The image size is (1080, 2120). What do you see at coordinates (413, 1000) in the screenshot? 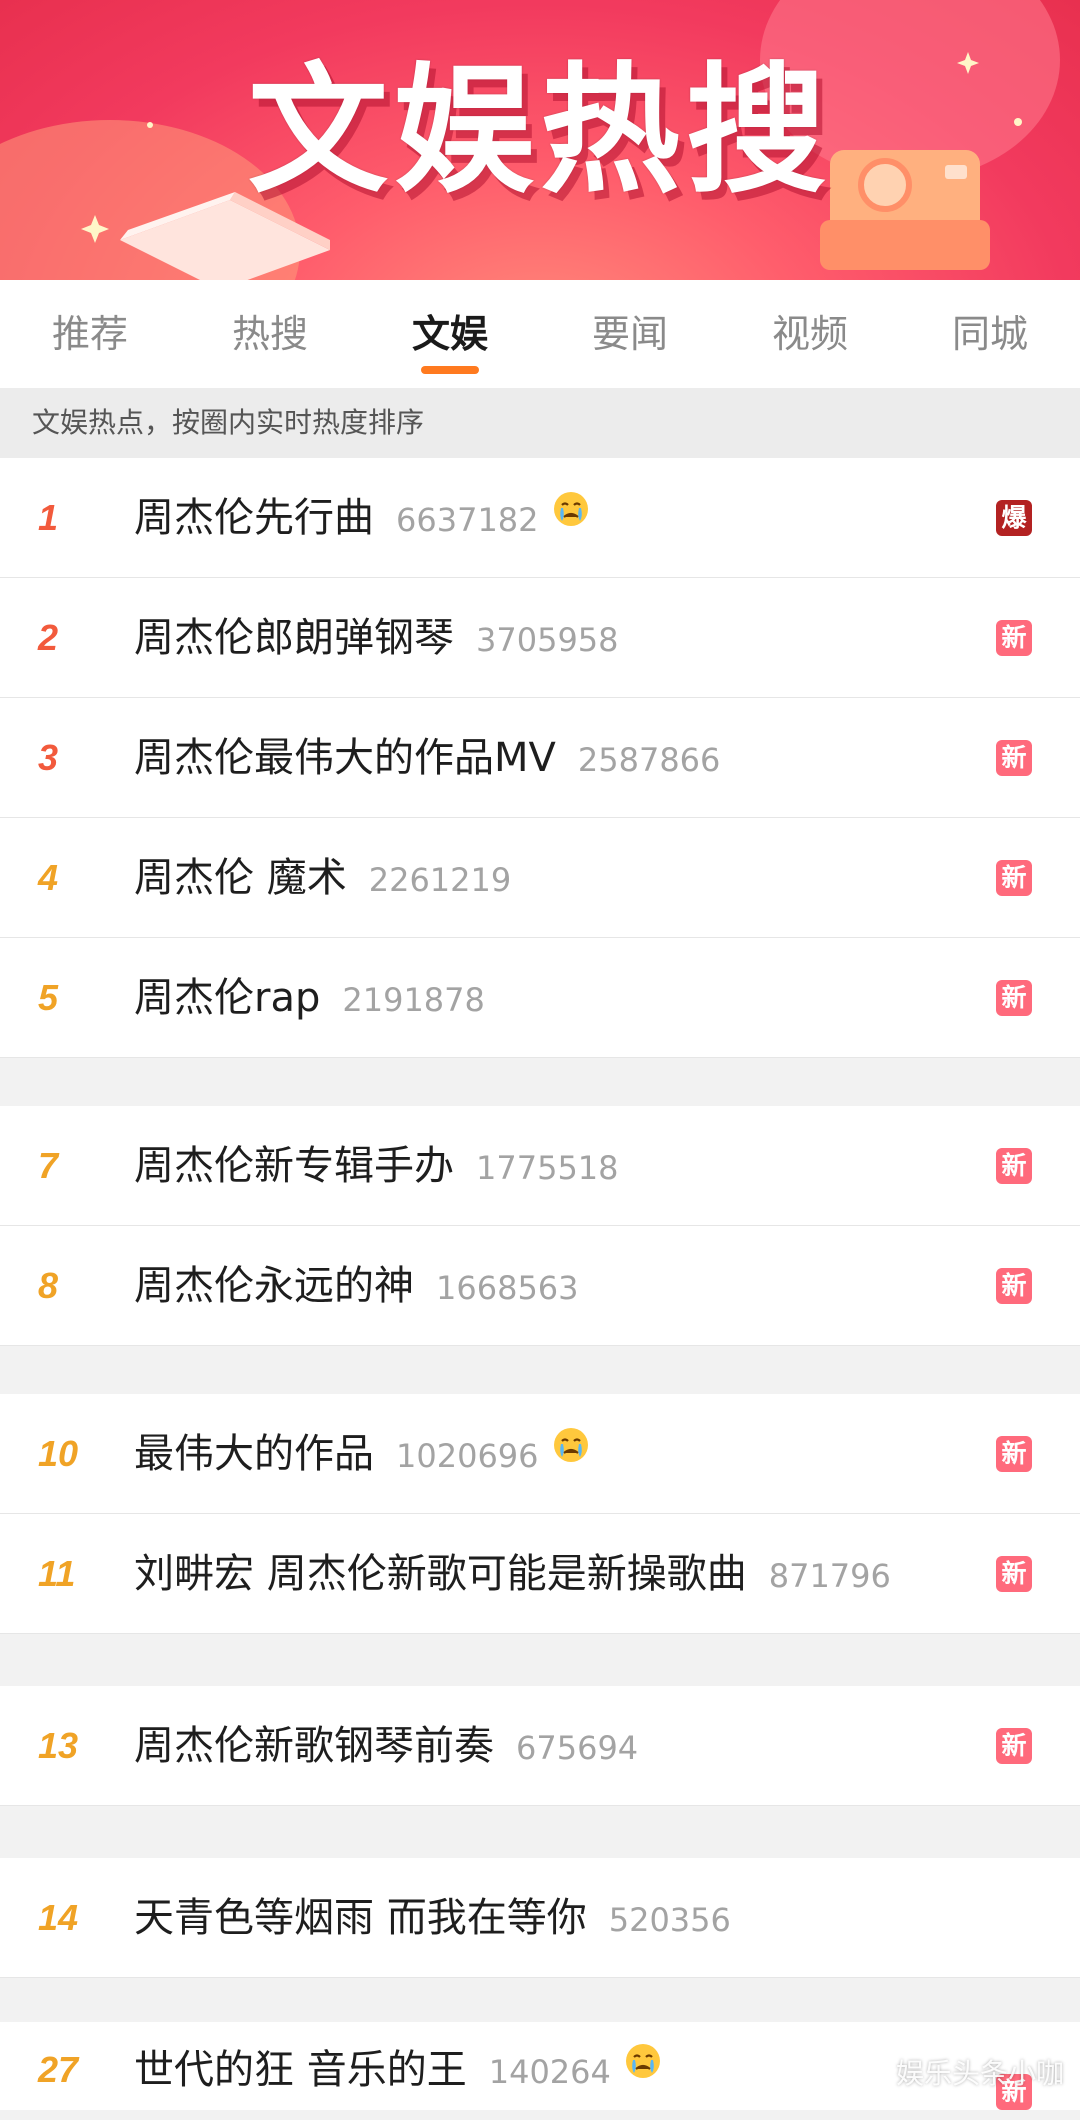
I see `heat-count: 2191878` at bounding box center [413, 1000].